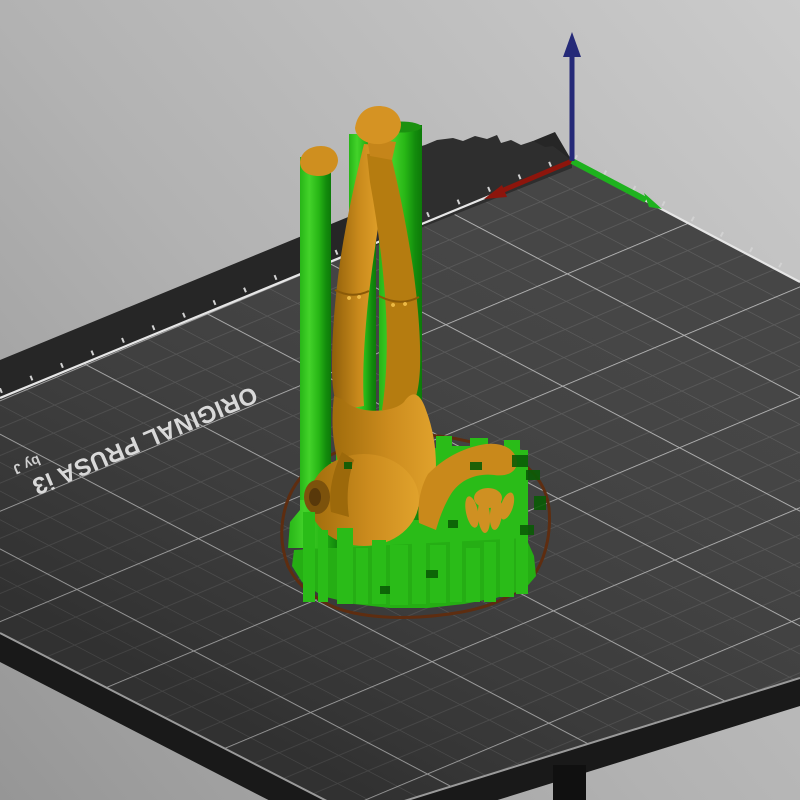 This screenshot has width=800, height=800. Describe the element at coordinates (319, 161) in the screenshot. I see `model-foot-left` at that location.